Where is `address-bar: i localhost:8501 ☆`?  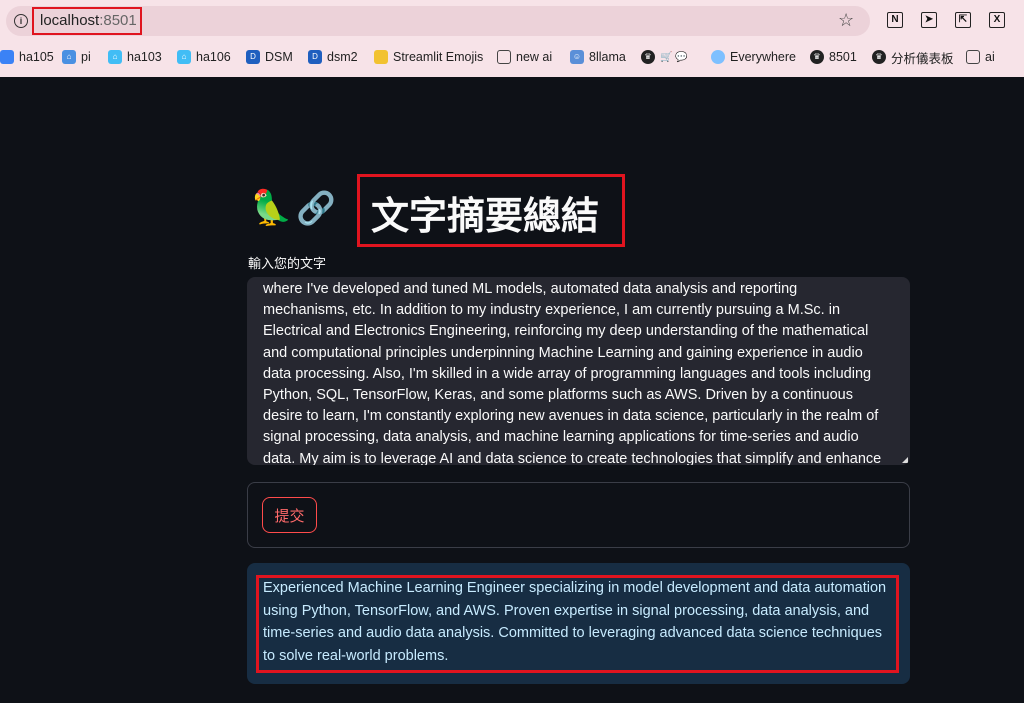 address-bar: i localhost:8501 ☆ is located at coordinates (438, 21).